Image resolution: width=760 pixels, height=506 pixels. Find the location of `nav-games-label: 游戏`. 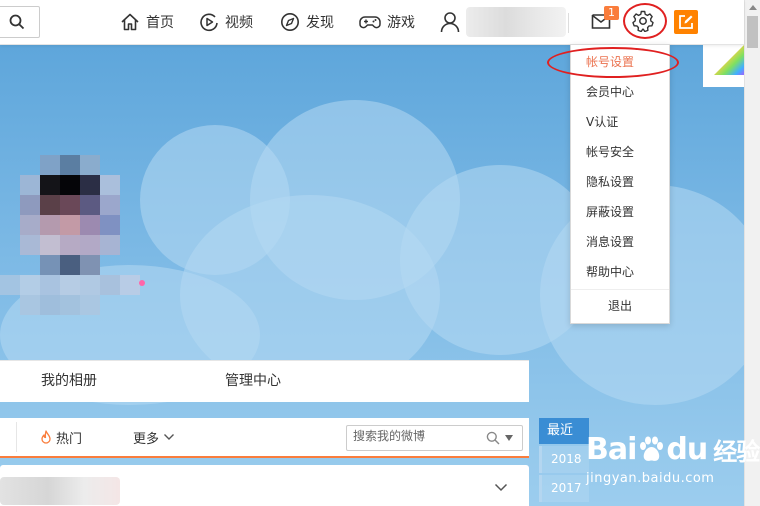

nav-games-label: 游戏 is located at coordinates (401, 23).